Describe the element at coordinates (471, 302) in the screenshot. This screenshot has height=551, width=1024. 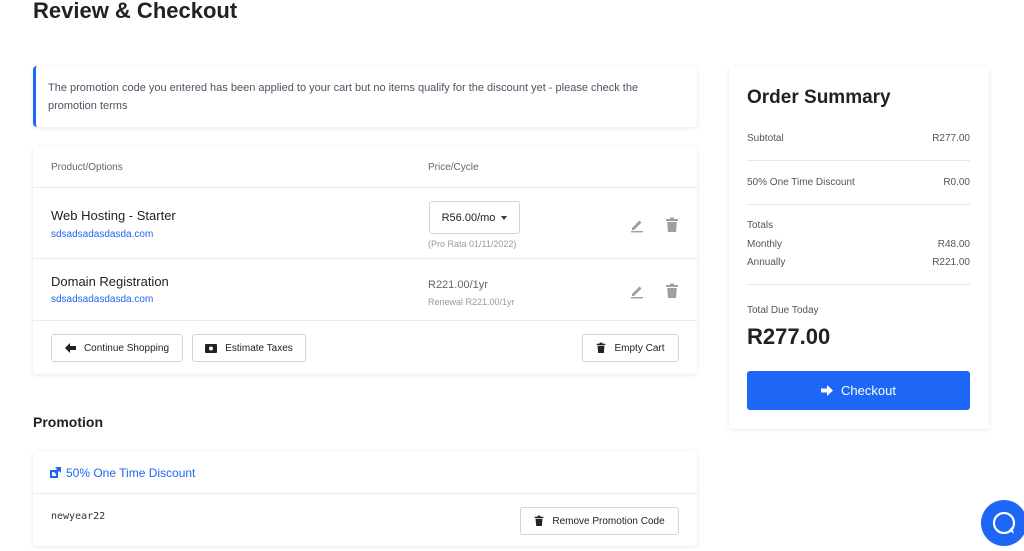
I see `renewal-note: Renewal R221.00/1yr` at that location.